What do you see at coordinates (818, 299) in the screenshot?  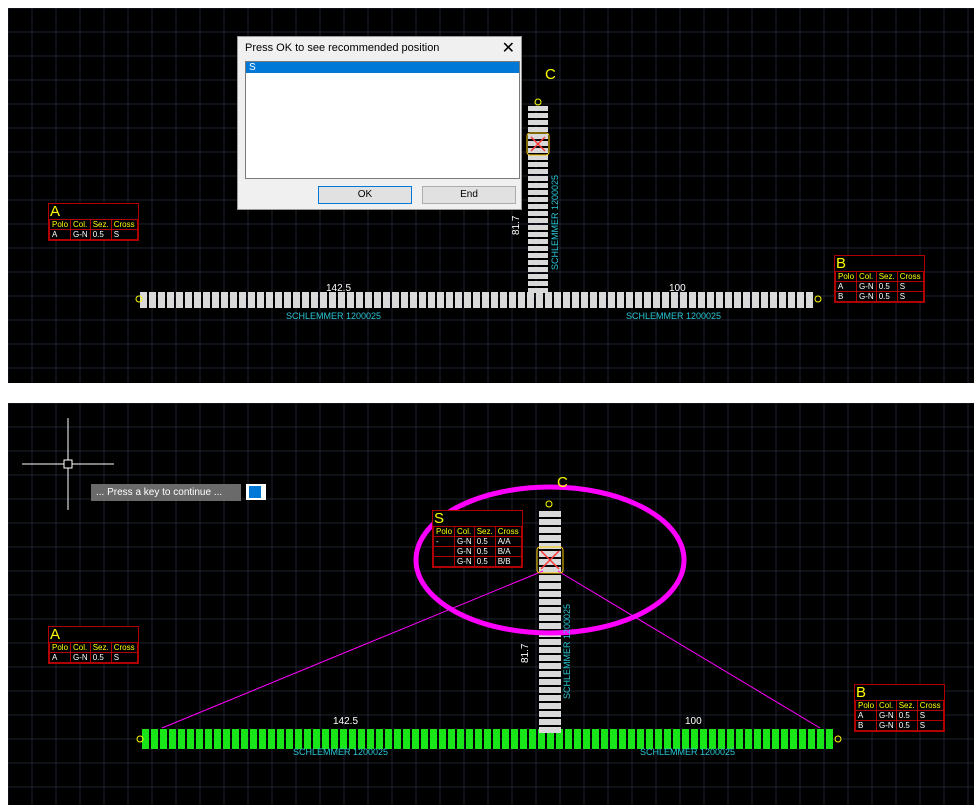 I see `endpoint-b-marker` at bounding box center [818, 299].